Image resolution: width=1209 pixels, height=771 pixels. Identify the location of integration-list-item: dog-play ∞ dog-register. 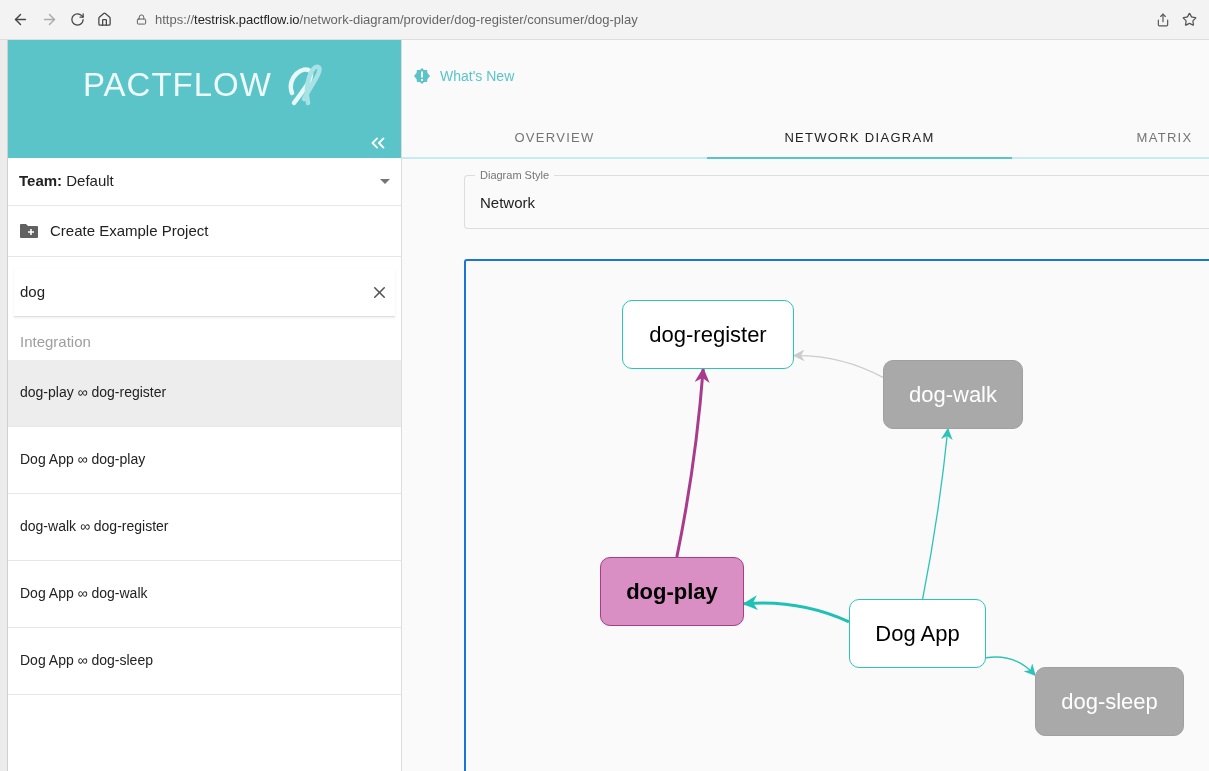
(204, 393).